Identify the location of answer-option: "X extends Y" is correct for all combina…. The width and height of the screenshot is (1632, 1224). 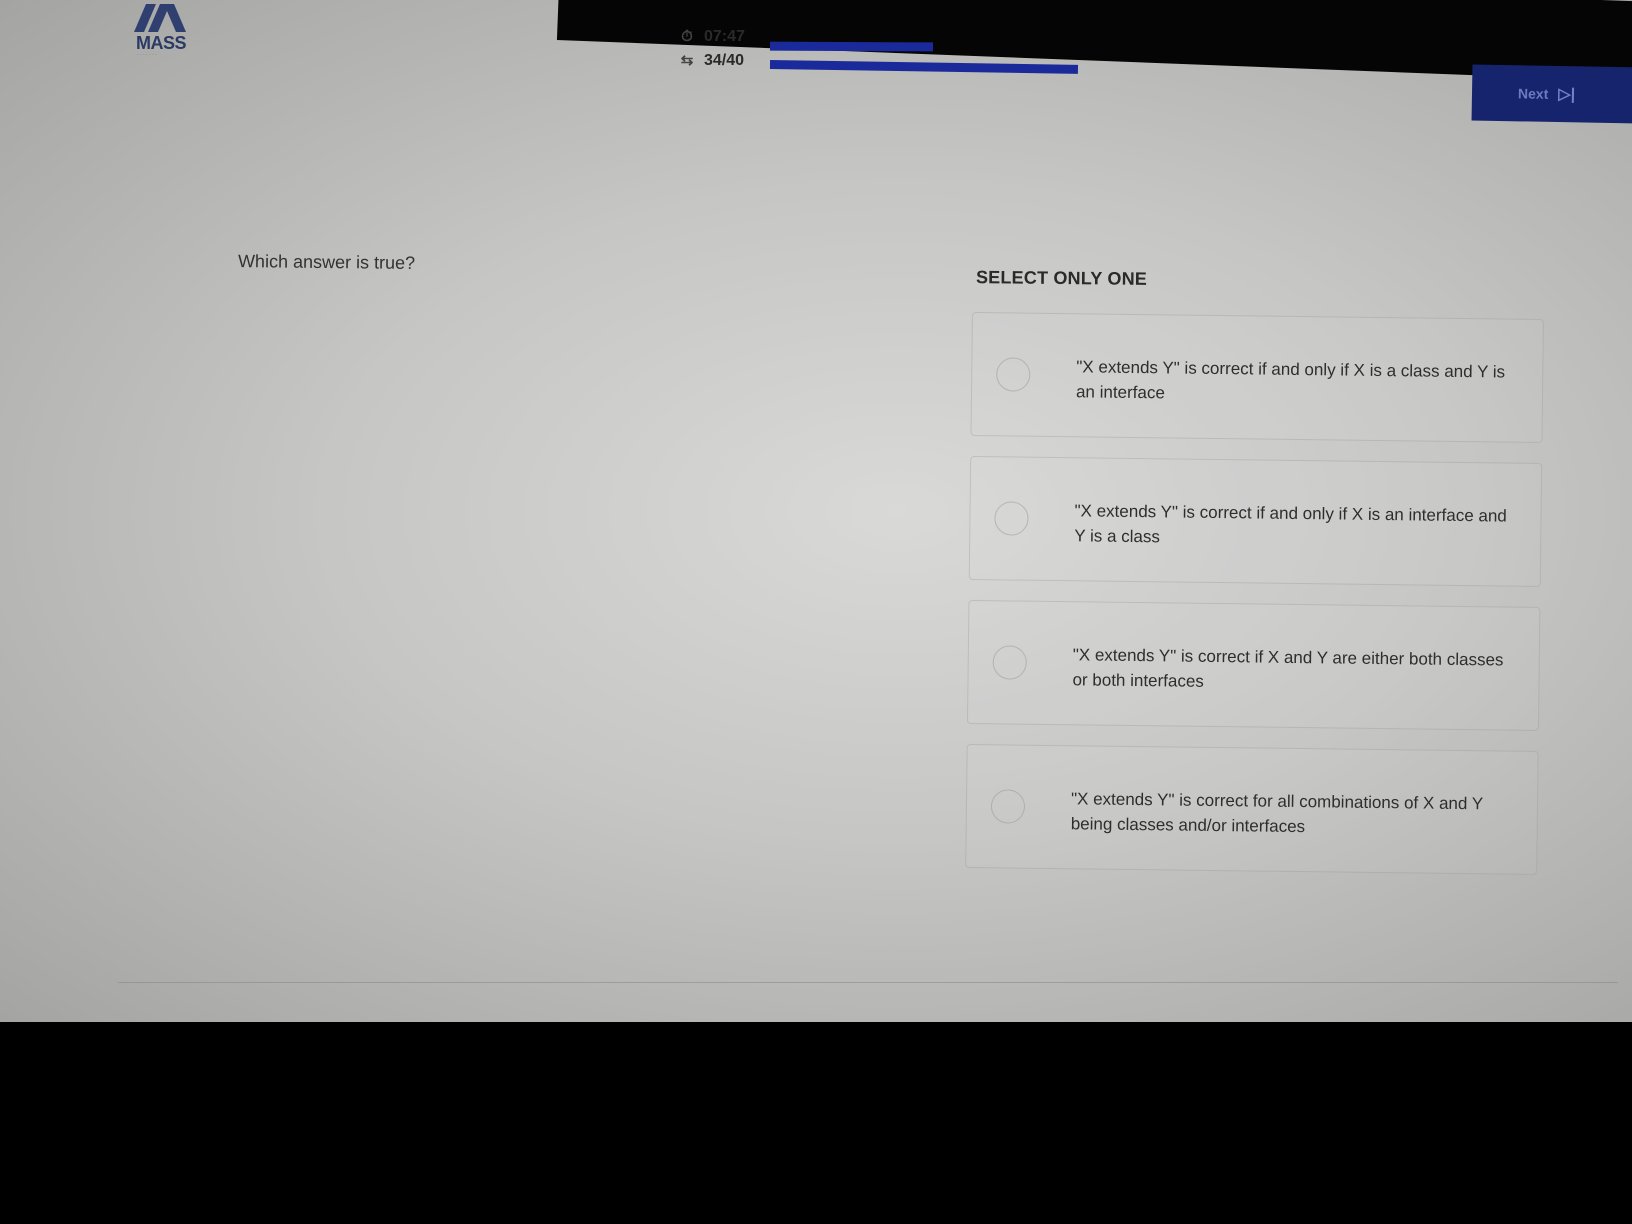
(1252, 809).